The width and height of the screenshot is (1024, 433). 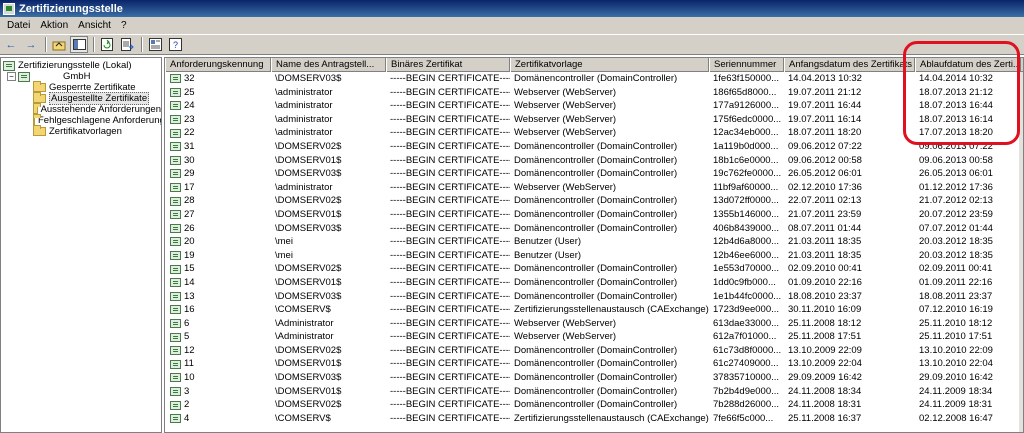 I want to click on tree-item-templates: Zertifikatvorlagen, so click(x=81, y=131).